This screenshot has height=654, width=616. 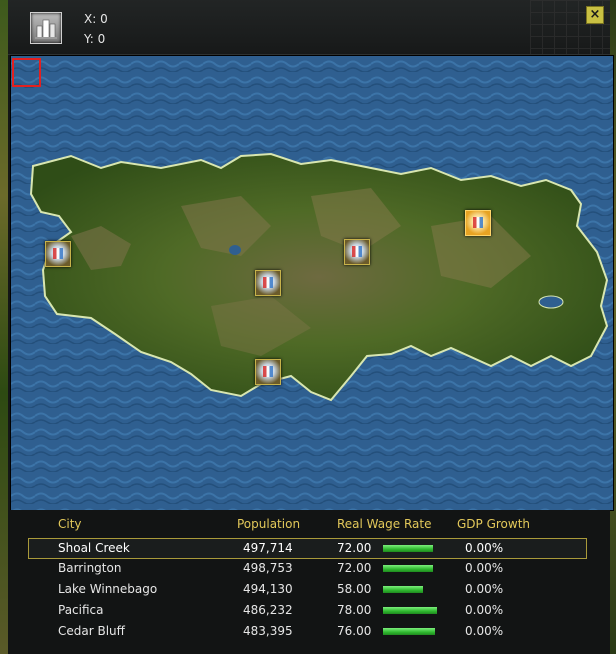 I want to click on wage-value: 58.00, so click(x=354, y=589).